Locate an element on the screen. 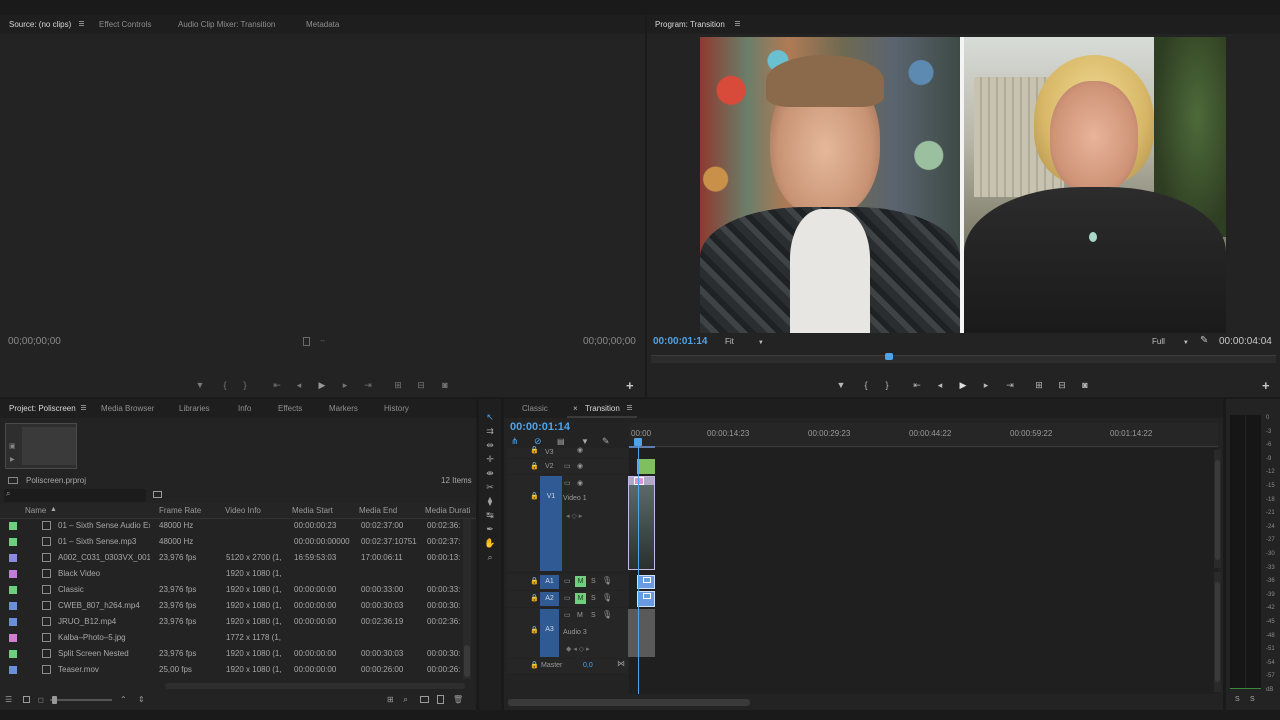  tab-project: Project: Poliscreen is located at coordinates (42, 408).